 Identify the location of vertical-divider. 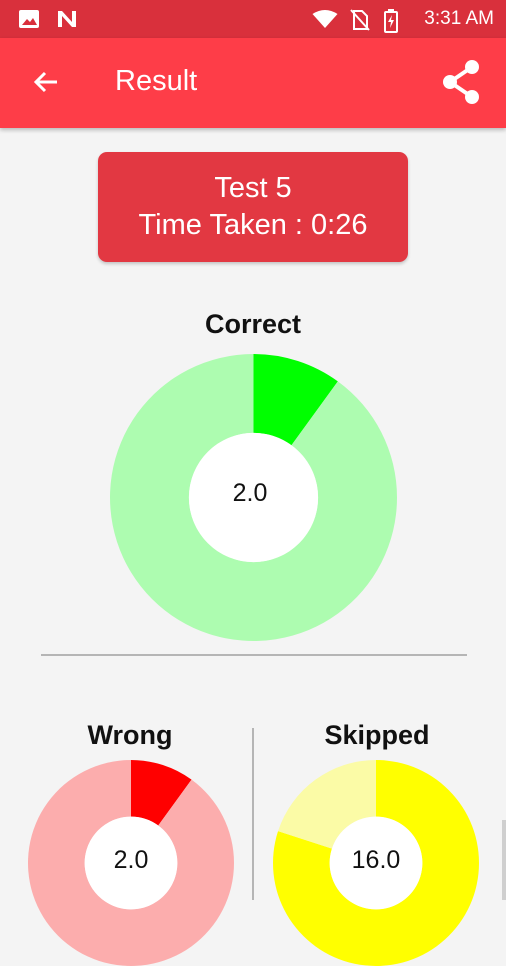
(253, 814).